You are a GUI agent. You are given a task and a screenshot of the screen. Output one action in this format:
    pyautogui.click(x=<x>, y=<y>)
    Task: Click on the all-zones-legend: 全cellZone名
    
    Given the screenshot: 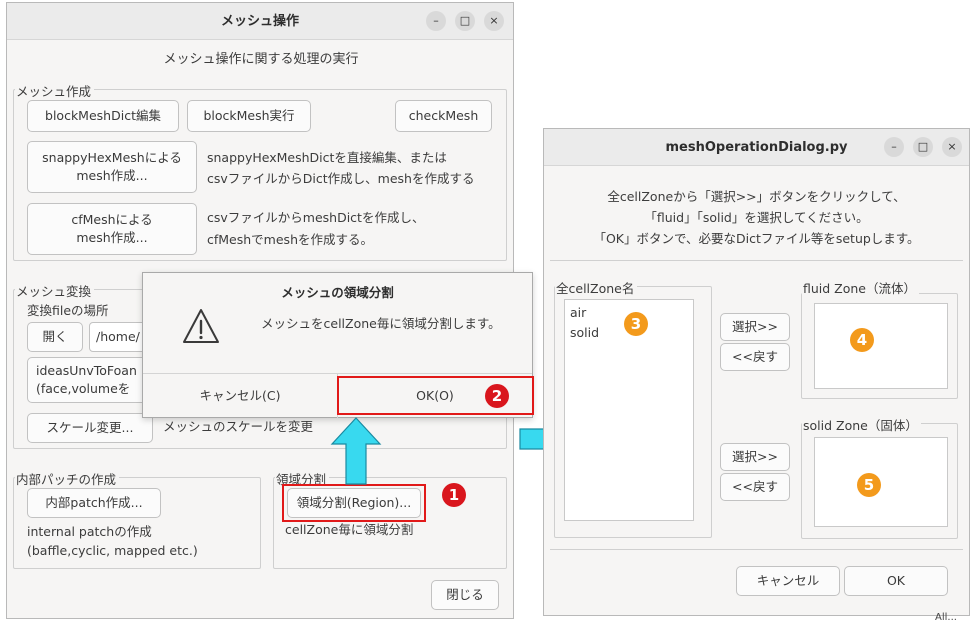 What is the action you would take?
    pyautogui.click(x=596, y=287)
    